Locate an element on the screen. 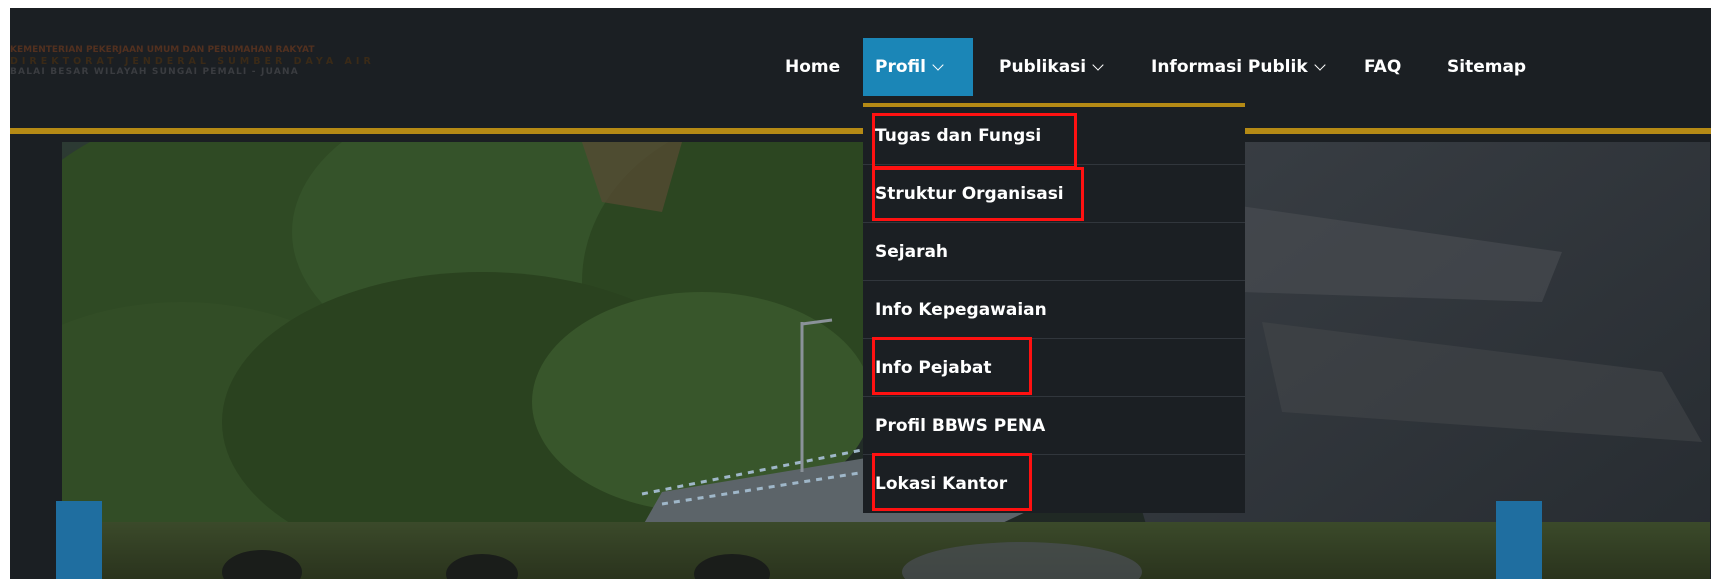 Image resolution: width=1711 pixels, height=579 pixels. nav-sitemap: Sitemap is located at coordinates (1486, 67).